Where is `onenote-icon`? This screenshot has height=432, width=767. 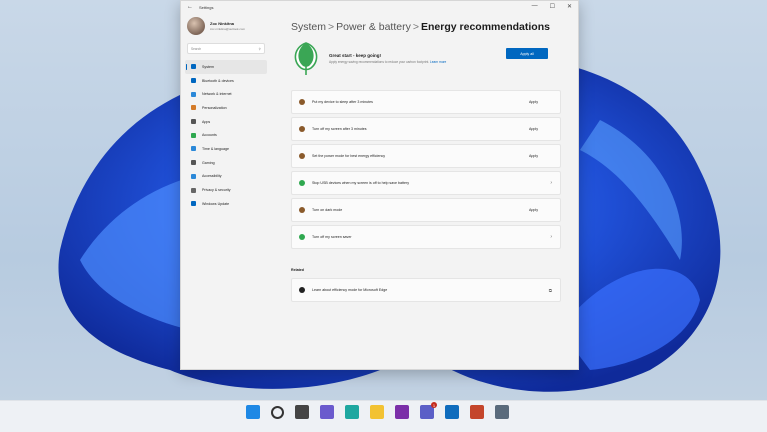 onenote-icon is located at coordinates (402, 412).